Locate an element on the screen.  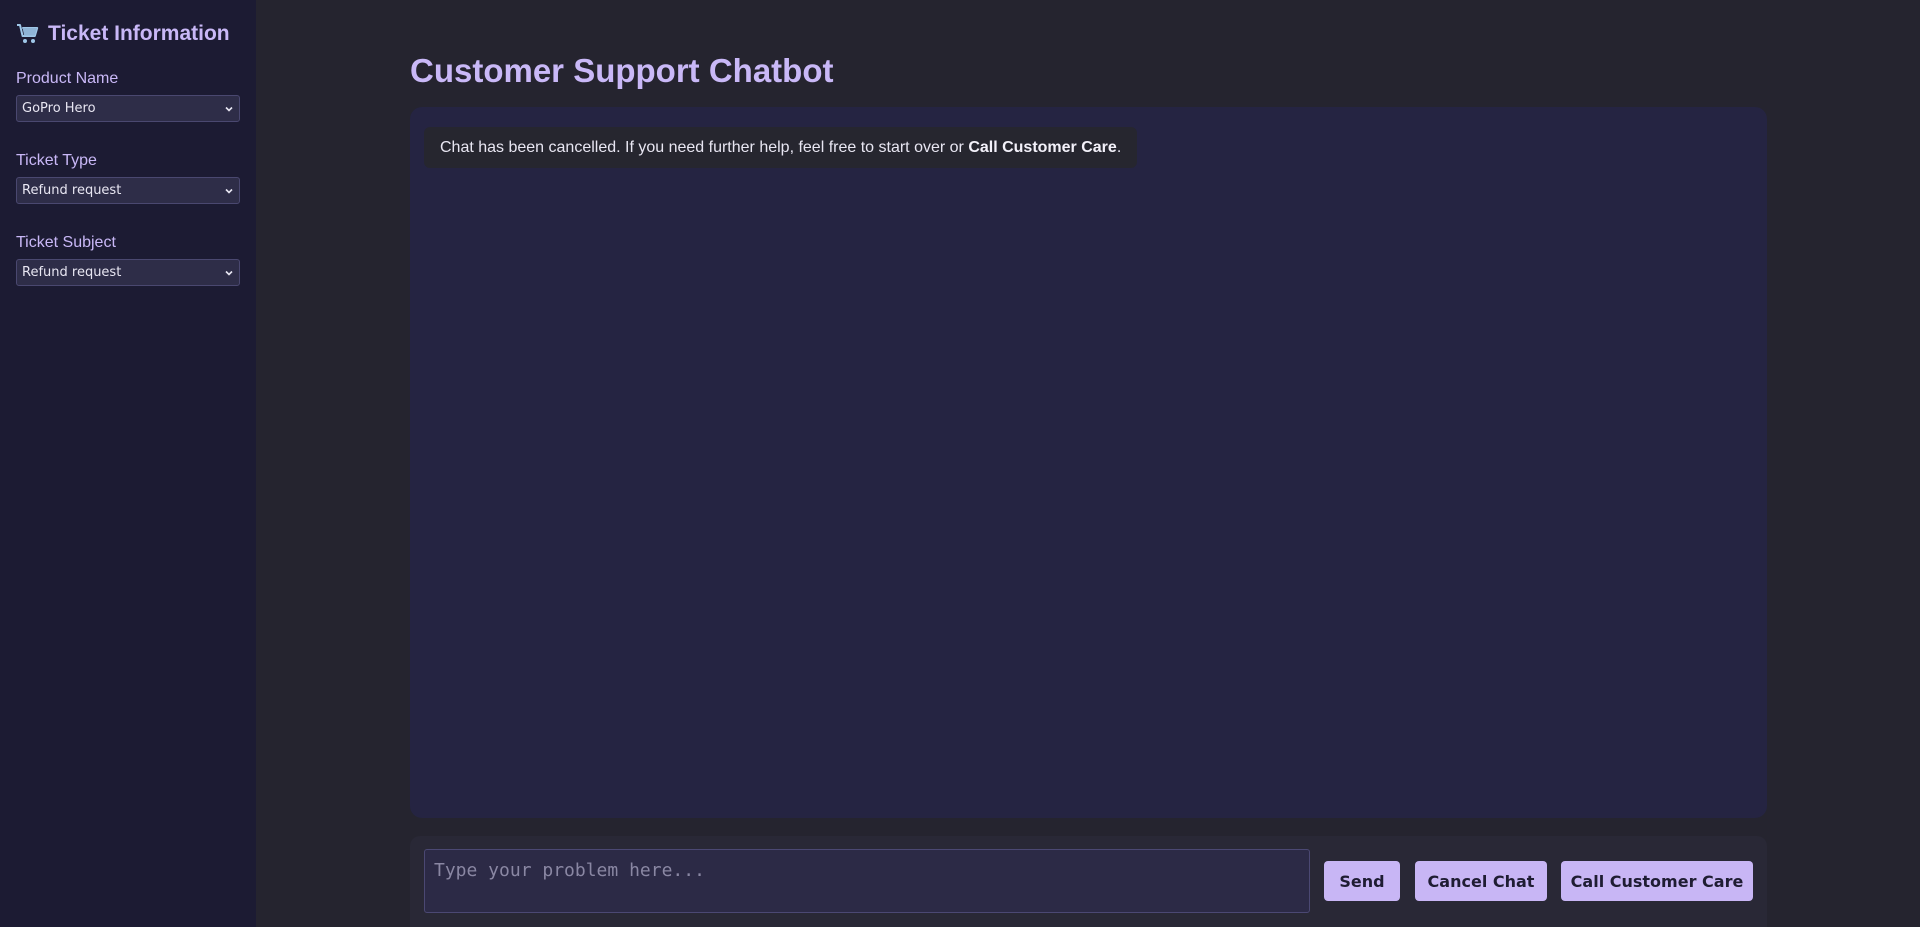
ticket-subject-value: Refund request is located at coordinates (72, 272).